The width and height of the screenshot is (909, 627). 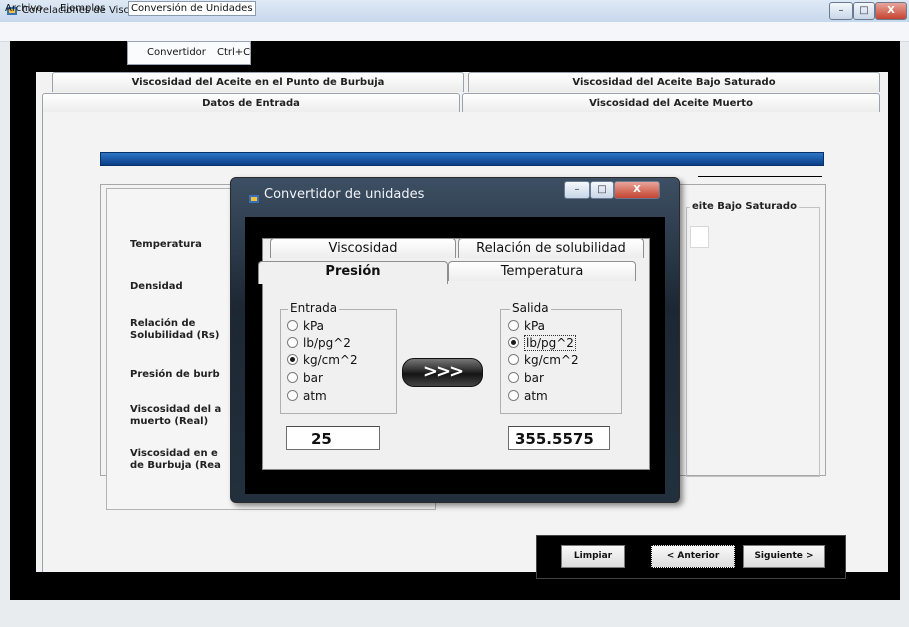 What do you see at coordinates (542, 271) in the screenshot?
I see `tab-temperatura: Temperatura` at bounding box center [542, 271].